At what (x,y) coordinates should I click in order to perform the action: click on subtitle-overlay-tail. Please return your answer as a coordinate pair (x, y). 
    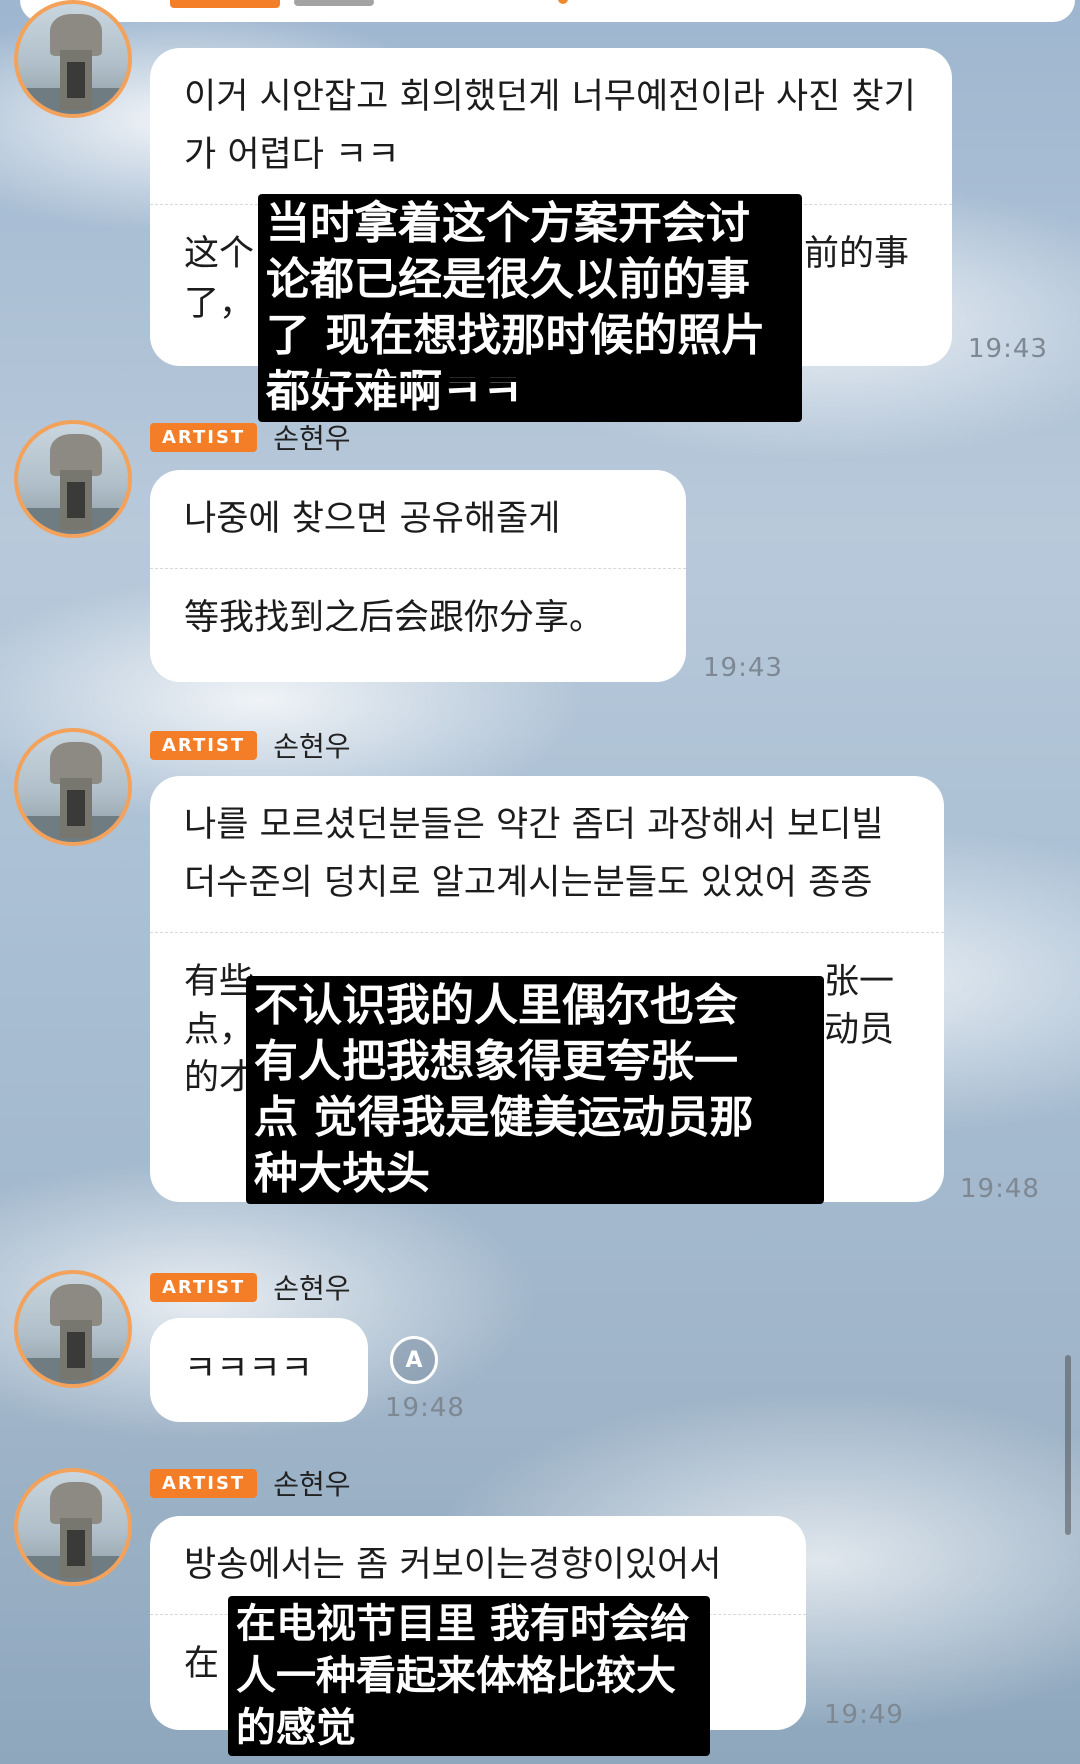
    Looking at the image, I should click on (530, 380).